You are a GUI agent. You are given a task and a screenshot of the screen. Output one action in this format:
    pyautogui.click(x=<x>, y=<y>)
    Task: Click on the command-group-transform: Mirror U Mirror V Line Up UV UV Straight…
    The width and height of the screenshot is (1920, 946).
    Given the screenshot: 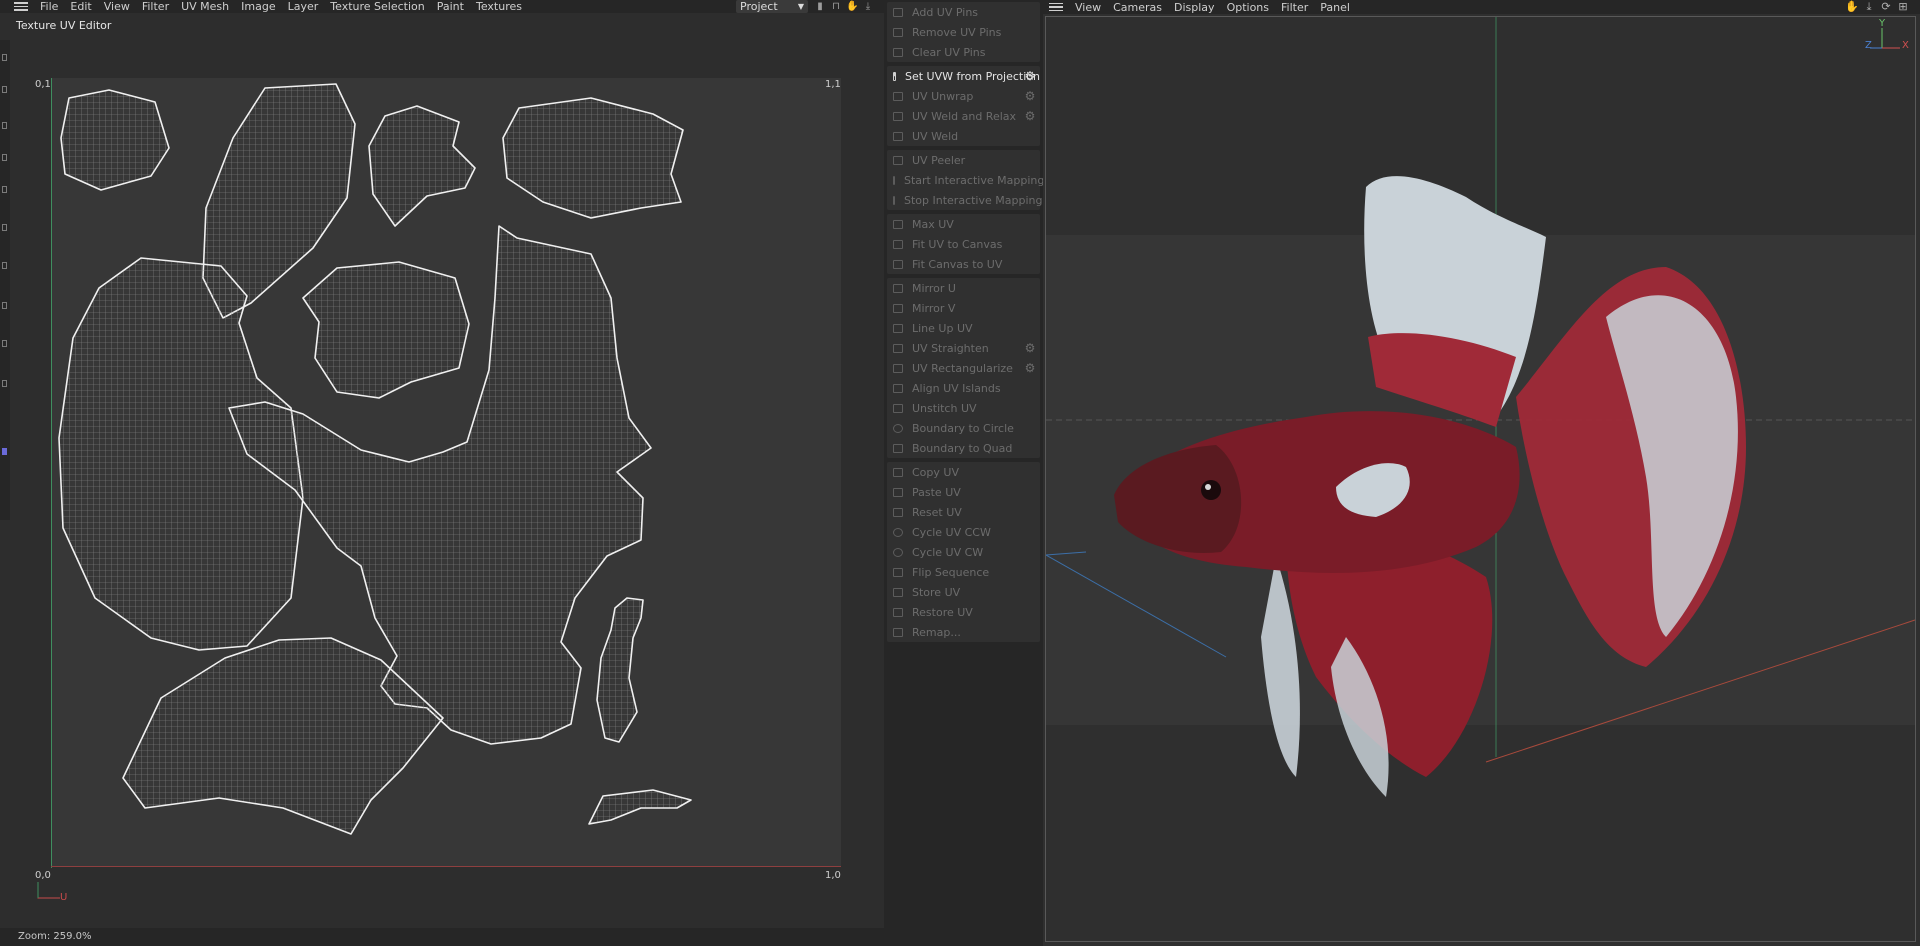 What is the action you would take?
    pyautogui.click(x=963, y=368)
    